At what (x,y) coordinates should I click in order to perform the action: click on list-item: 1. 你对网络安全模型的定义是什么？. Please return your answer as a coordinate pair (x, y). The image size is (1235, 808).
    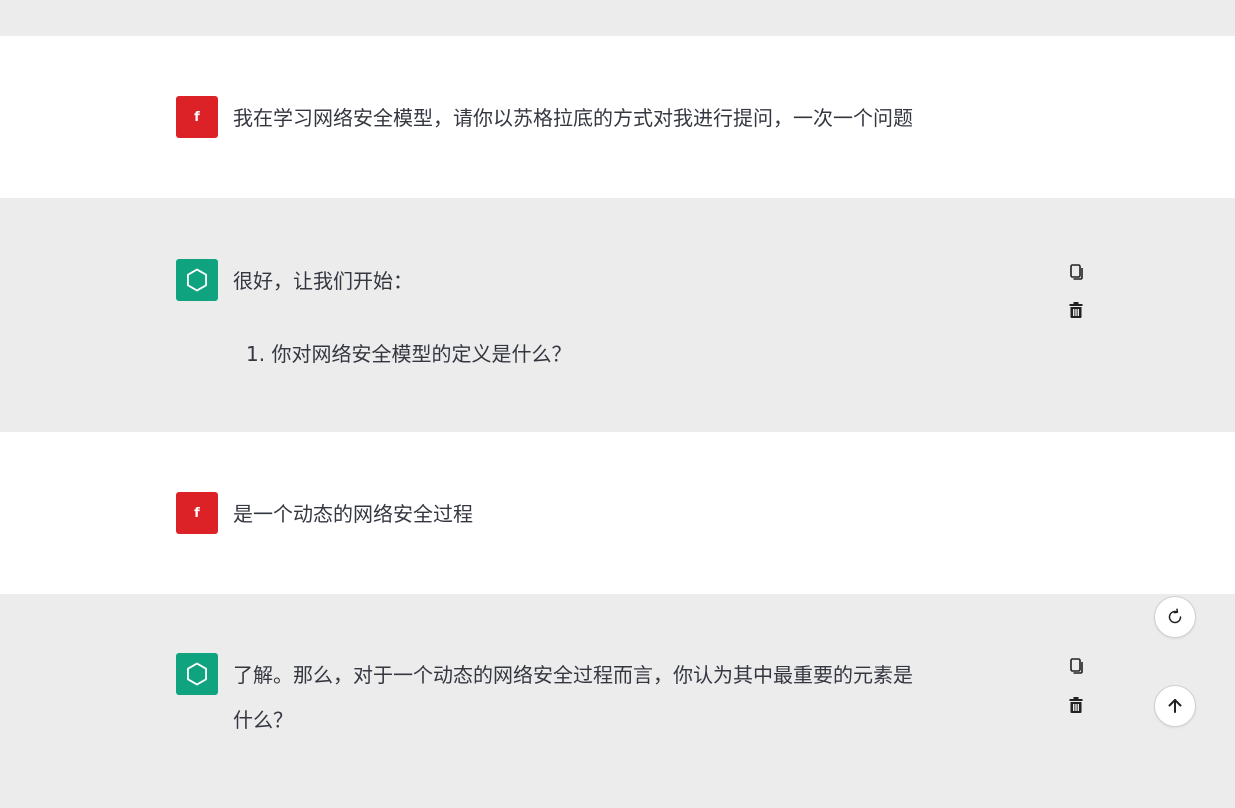
    Looking at the image, I should click on (409, 354).